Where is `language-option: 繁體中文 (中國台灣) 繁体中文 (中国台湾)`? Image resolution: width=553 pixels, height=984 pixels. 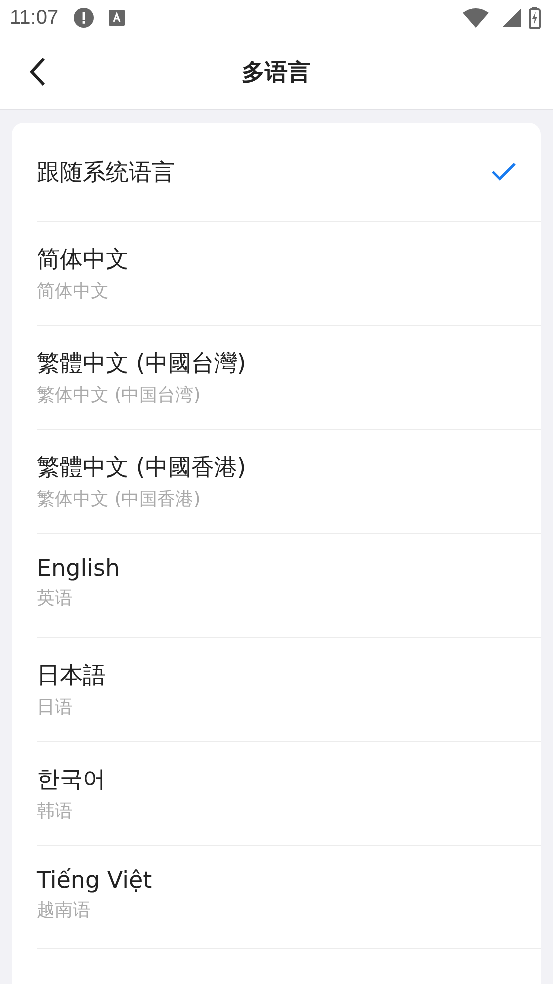
language-option: 繁體中文 (中國台灣) 繁体中文 (中国台湾) is located at coordinates (289, 377).